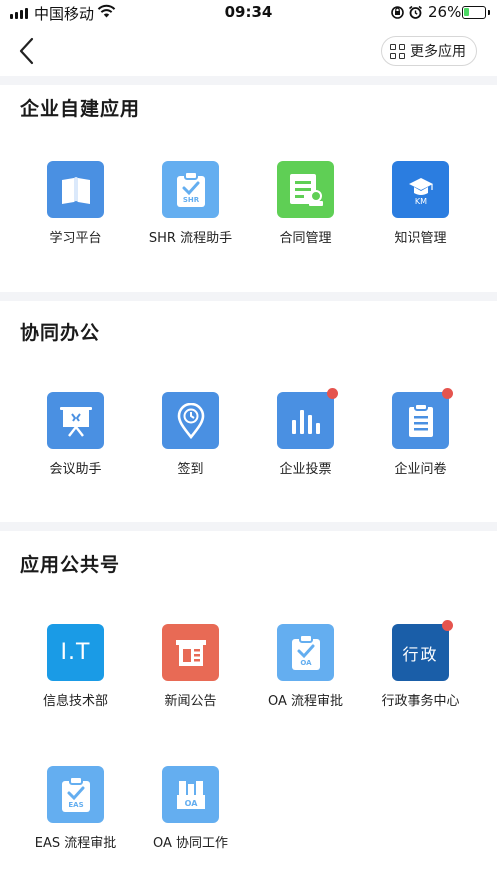 The height and width of the screenshot is (883, 497). Describe the element at coordinates (305, 189) in the screenshot. I see `contract-stamp-icon` at that location.